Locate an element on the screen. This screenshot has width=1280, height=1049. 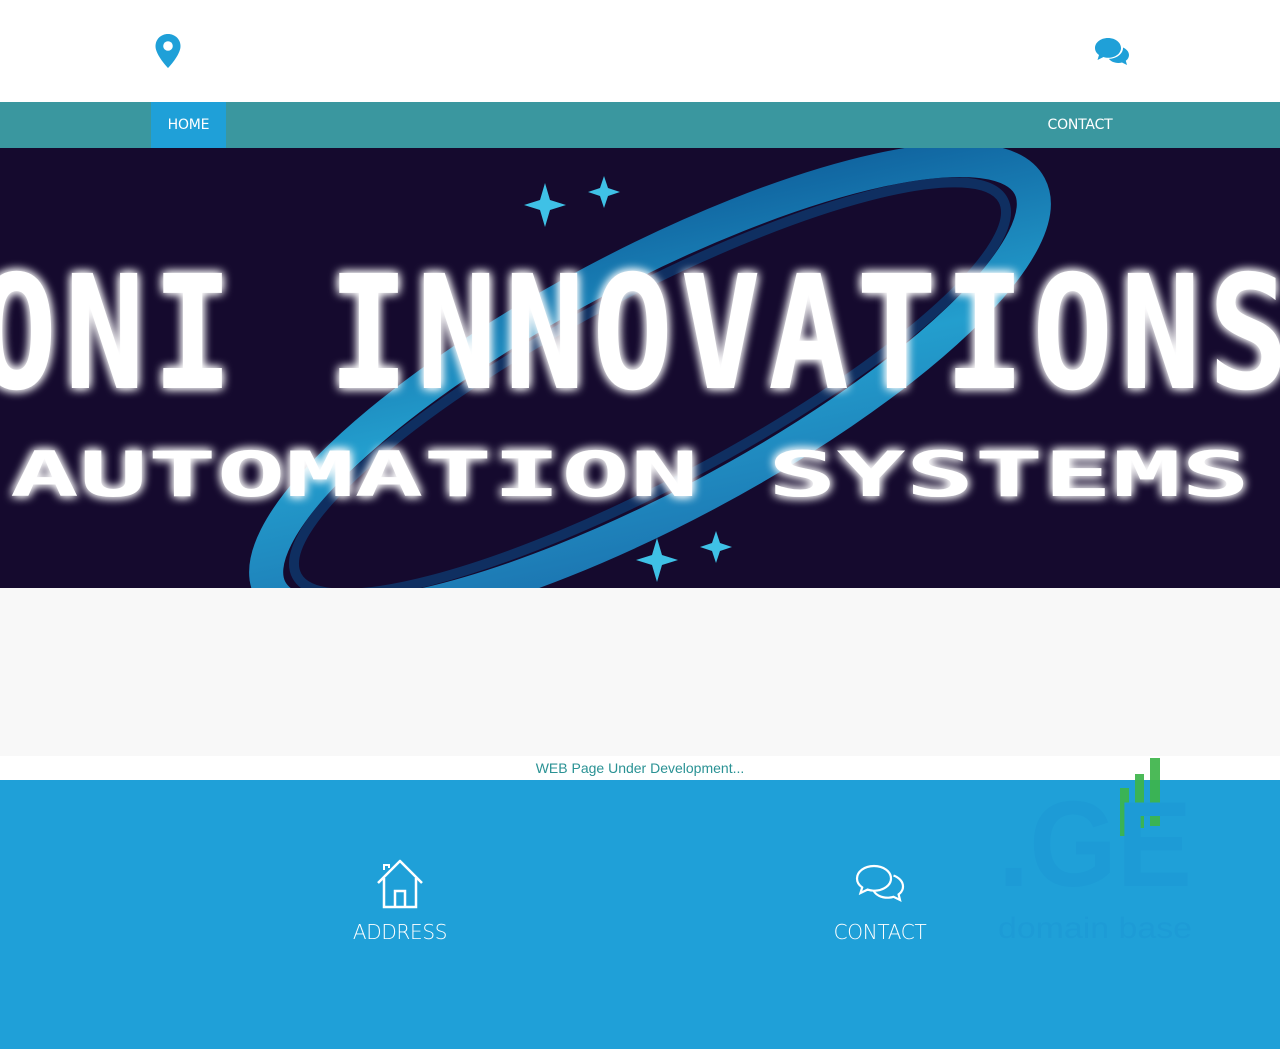
ge-domain-logo: .GE domain base is located at coordinates (1098, 851).